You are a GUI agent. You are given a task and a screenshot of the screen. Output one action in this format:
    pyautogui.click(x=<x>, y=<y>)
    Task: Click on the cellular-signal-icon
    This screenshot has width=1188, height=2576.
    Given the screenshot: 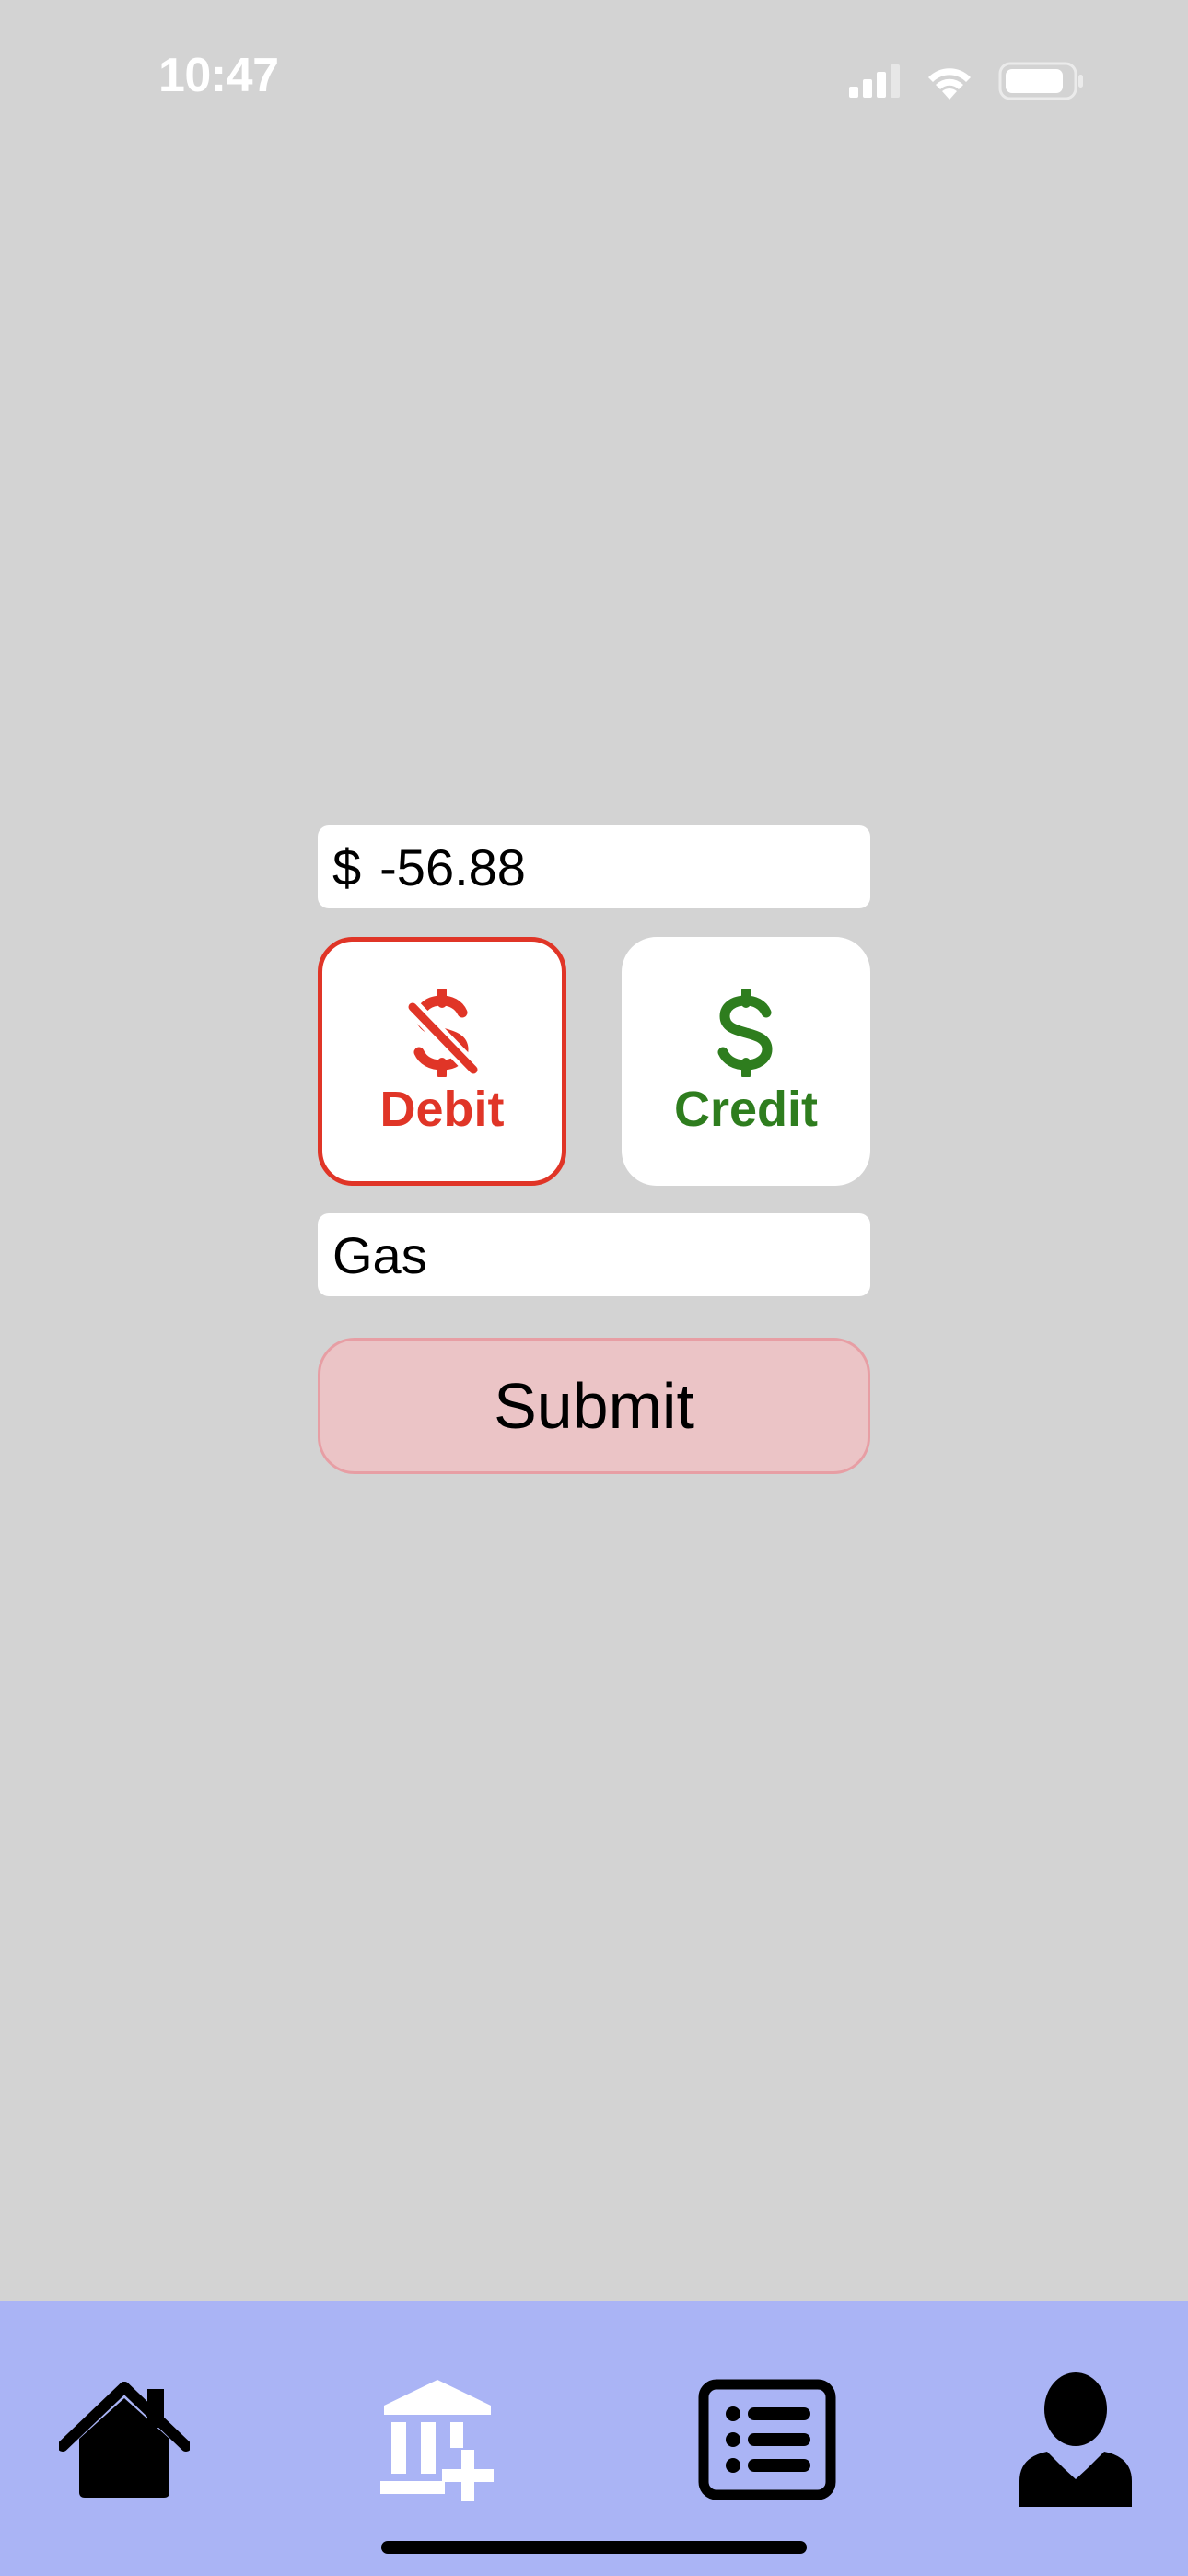 What is the action you would take?
    pyautogui.click(x=874, y=81)
    